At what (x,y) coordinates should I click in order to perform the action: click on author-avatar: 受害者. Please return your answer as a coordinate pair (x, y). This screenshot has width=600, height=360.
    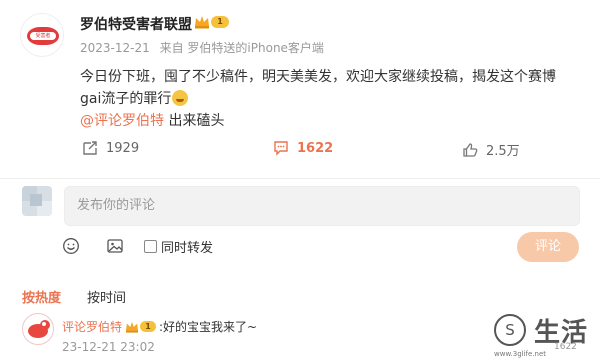
    Looking at the image, I should click on (42, 35).